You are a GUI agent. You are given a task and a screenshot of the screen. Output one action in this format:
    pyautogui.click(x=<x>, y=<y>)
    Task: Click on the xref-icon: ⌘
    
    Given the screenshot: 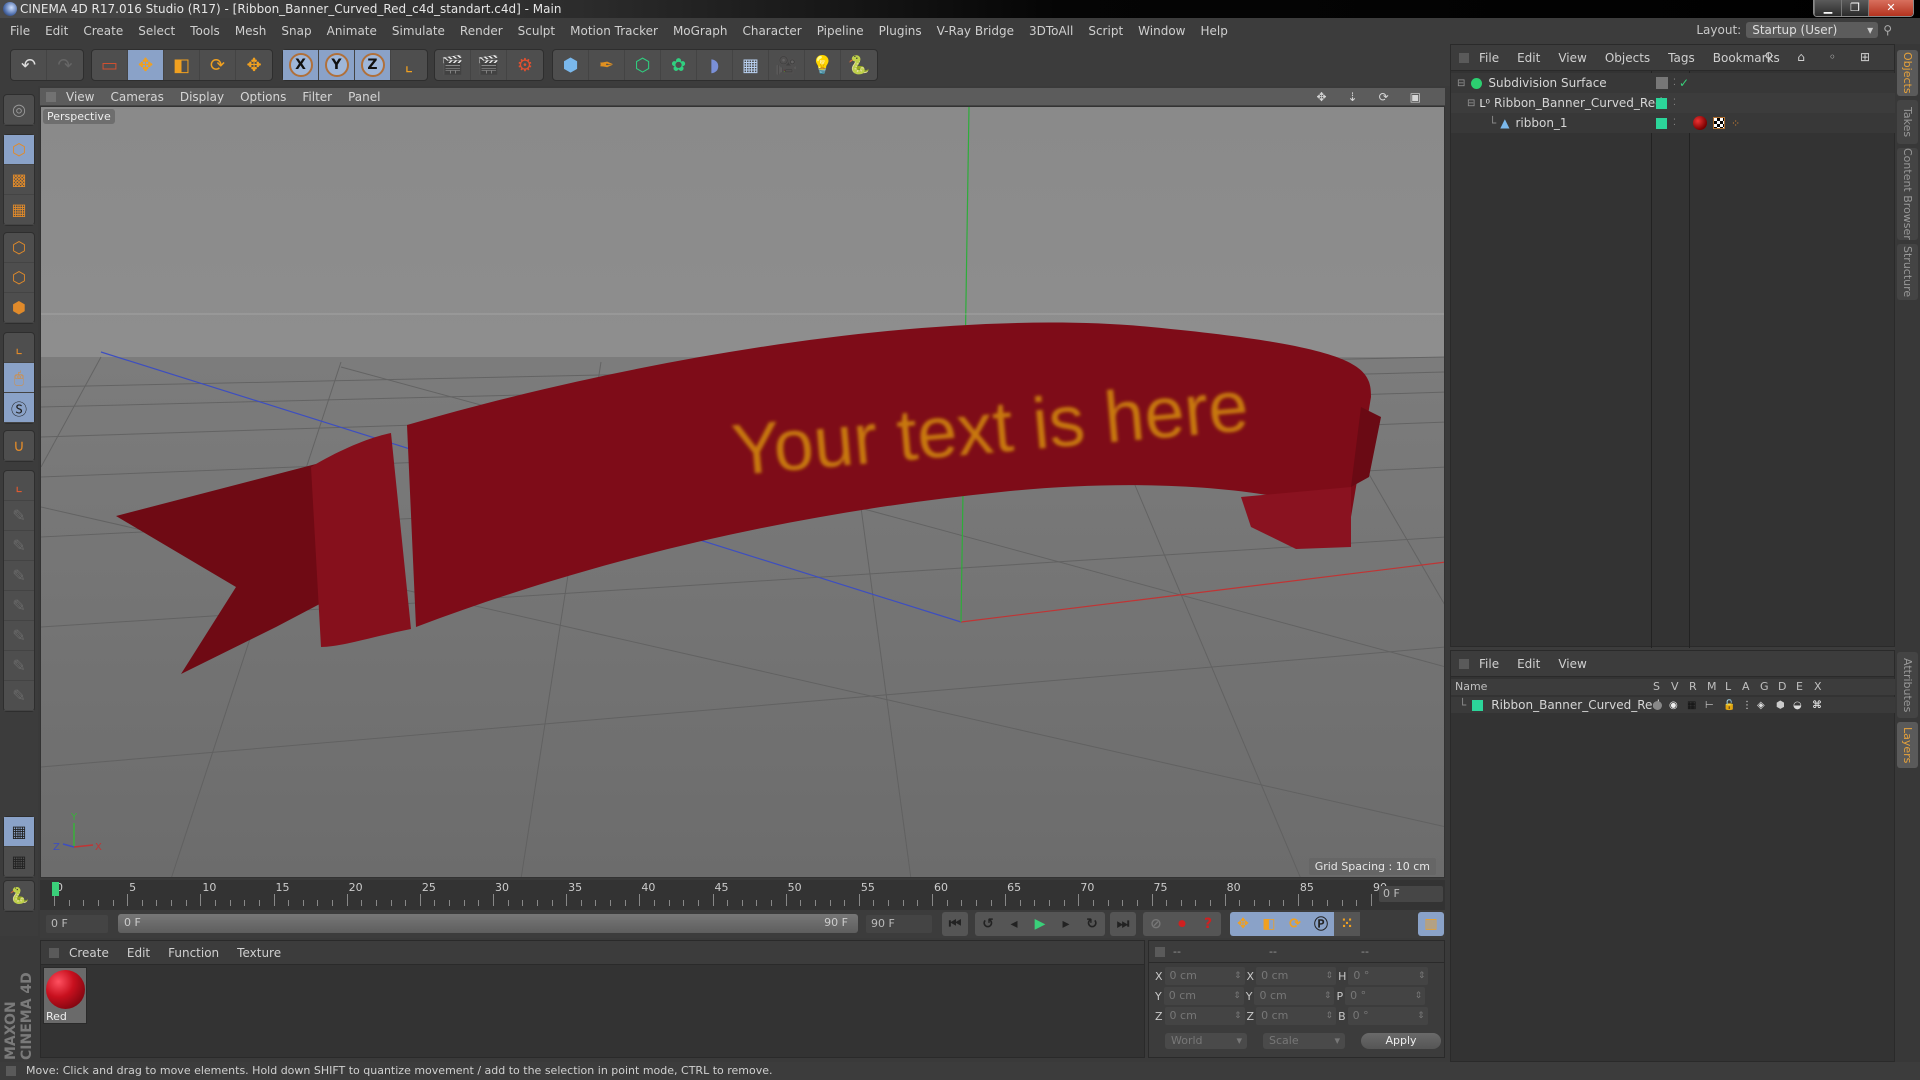 What is the action you would take?
    pyautogui.click(x=1817, y=705)
    